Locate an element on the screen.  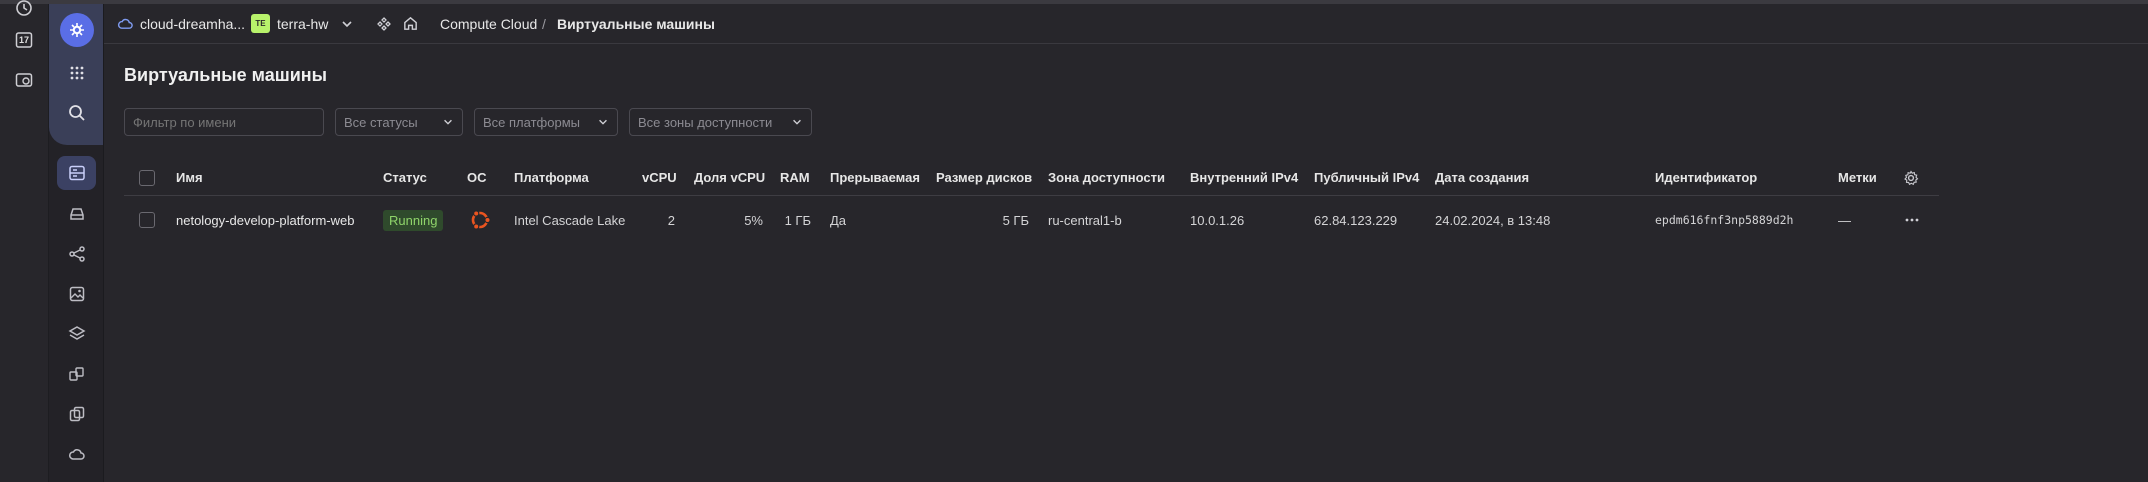
yandex-cloud-logo-icon is located at coordinates (76, 30).